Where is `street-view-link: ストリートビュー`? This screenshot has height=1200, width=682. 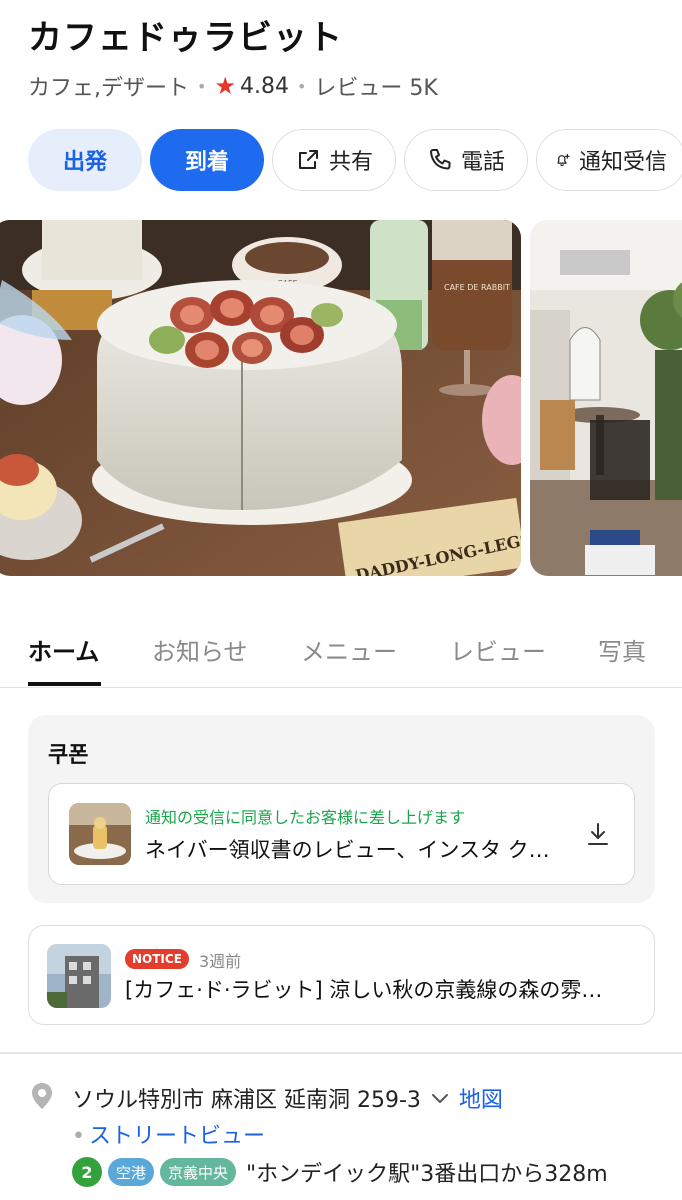 street-view-link: ストリートビュー is located at coordinates (177, 1136).